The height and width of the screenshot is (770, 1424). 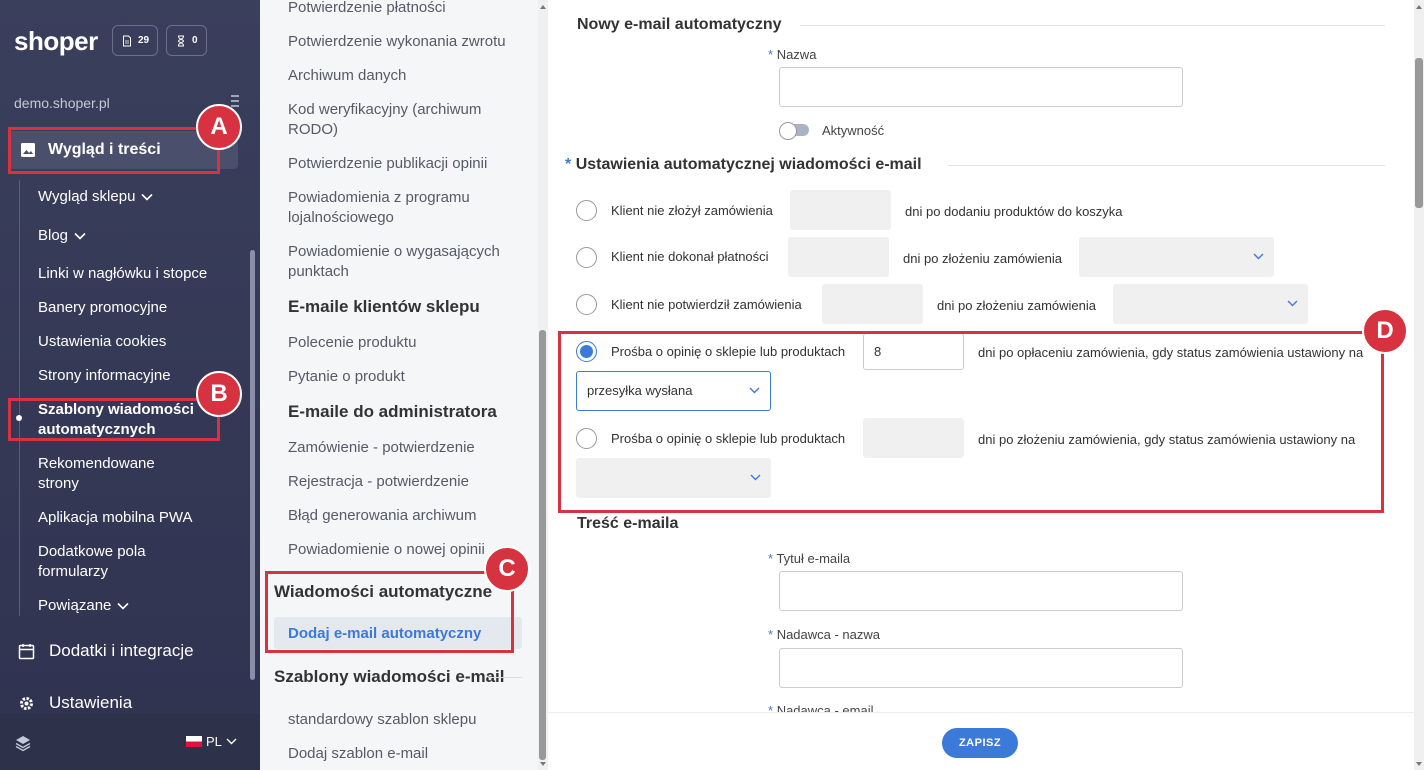 I want to click on option-label-no-payment: Klient nie dokonał płatności, so click(x=690, y=256).